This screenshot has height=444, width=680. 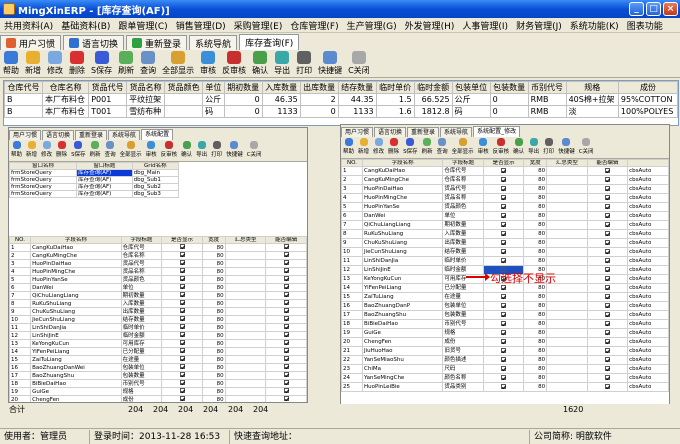 What do you see at coordinates (94, 173) in the screenshot?
I see `list-item: frmStoreQuery 库存查询(AF) dbg_Main` at bounding box center [94, 173].